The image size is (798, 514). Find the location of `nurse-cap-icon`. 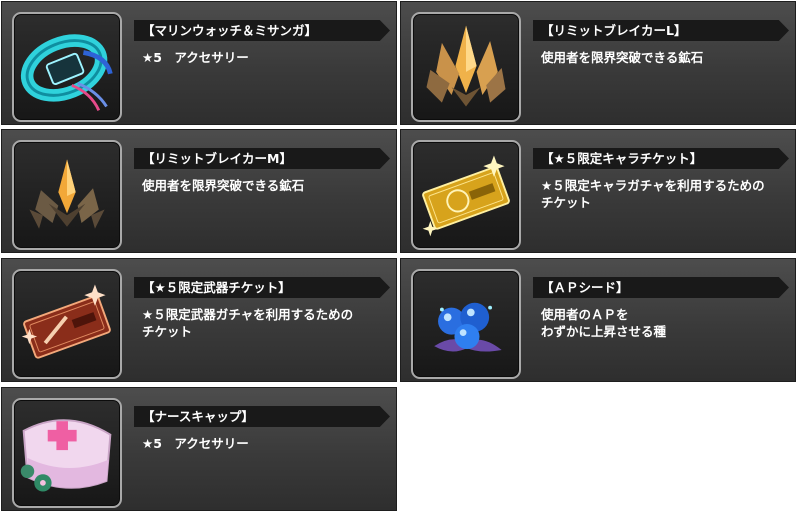

nurse-cap-icon is located at coordinates (66, 455).